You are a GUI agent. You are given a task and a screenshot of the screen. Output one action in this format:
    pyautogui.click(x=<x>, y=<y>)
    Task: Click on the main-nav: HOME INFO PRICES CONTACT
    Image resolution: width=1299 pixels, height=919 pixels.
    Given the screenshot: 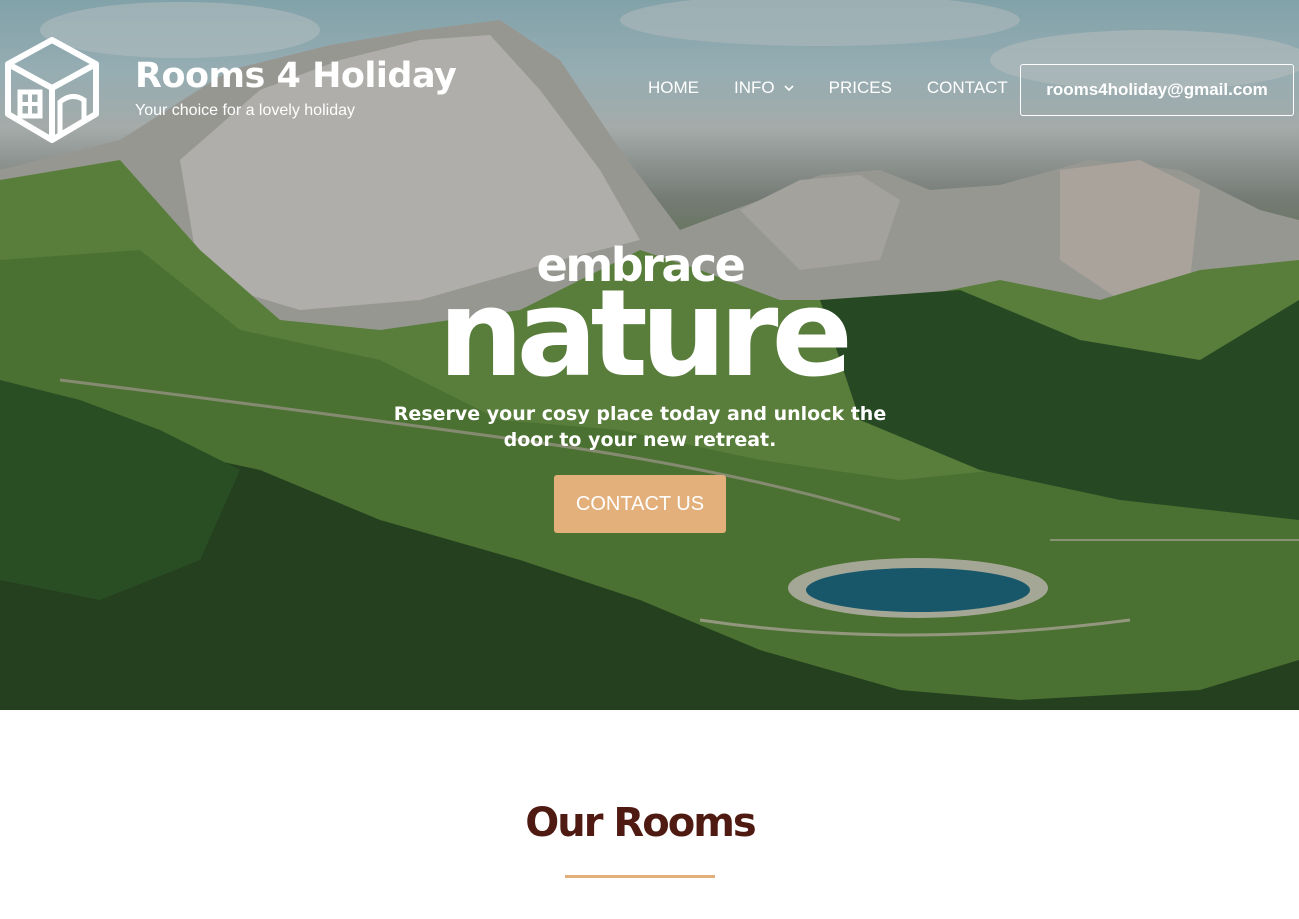 What is the action you would take?
    pyautogui.click(x=845, y=88)
    